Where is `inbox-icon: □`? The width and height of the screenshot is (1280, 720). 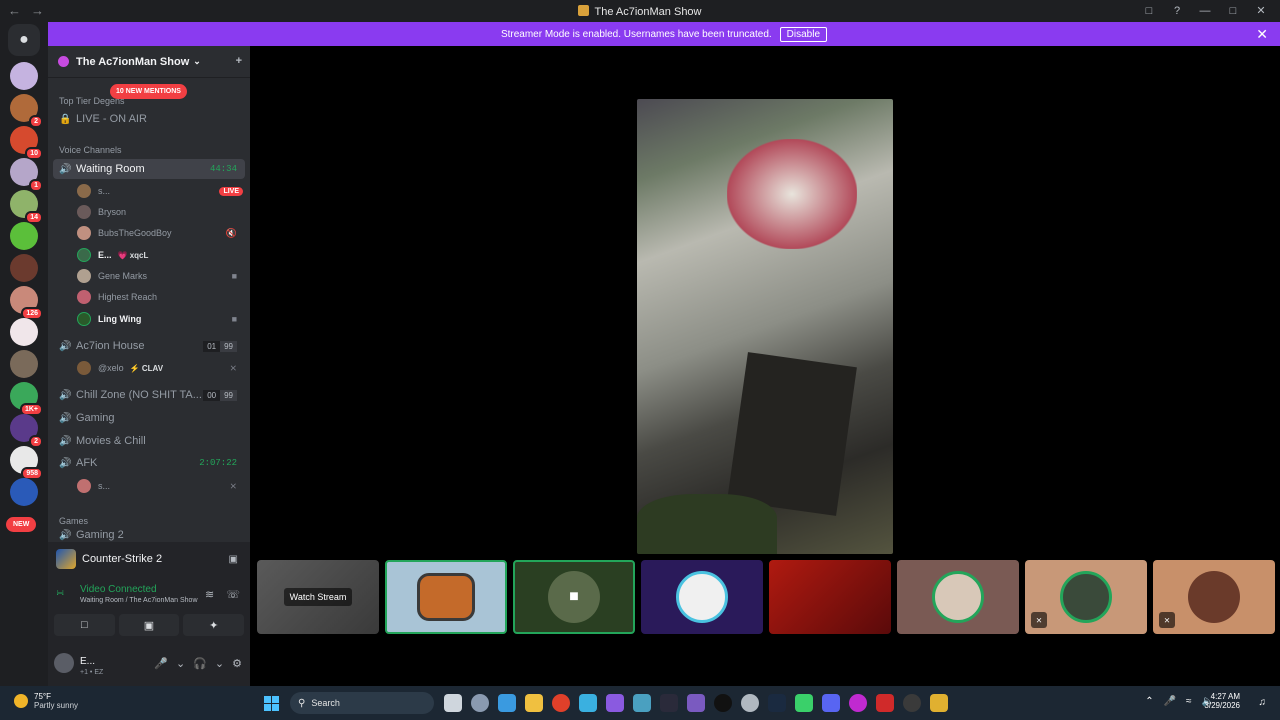
inbox-icon: □ is located at coordinates (1149, 10).